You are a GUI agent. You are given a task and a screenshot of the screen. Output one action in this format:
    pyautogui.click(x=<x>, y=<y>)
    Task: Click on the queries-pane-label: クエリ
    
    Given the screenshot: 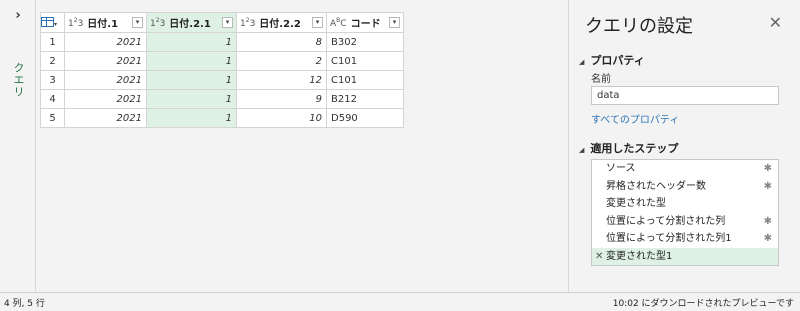 What is the action you would take?
    pyautogui.click(x=18, y=80)
    